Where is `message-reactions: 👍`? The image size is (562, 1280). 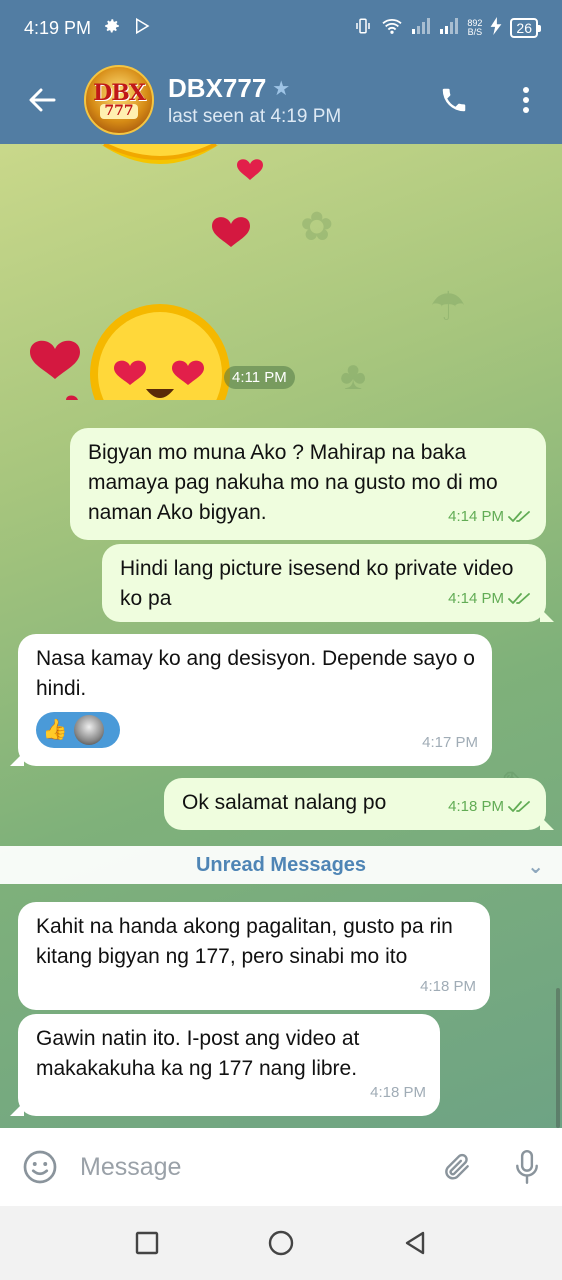
message-reactions: 👍 is located at coordinates (78, 730).